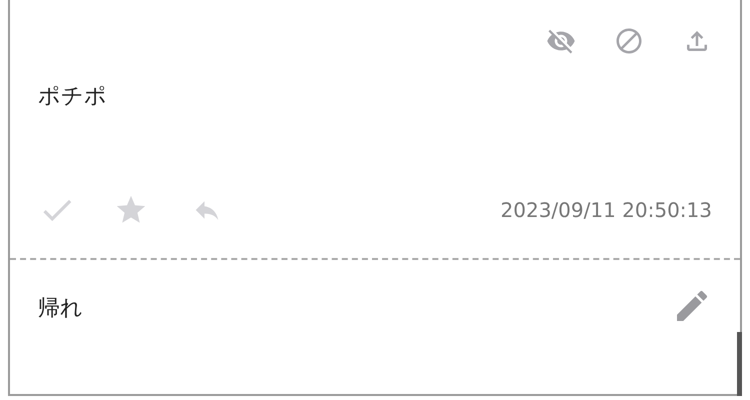 The image size is (750, 400). I want to click on timestamp: 2023/09/11 20:50:13, so click(606, 210).